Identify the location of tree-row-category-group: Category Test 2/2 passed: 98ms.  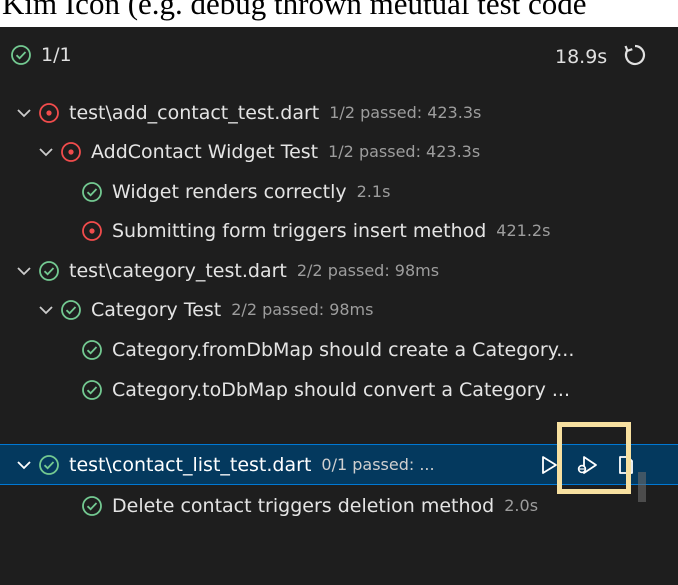
(339, 309).